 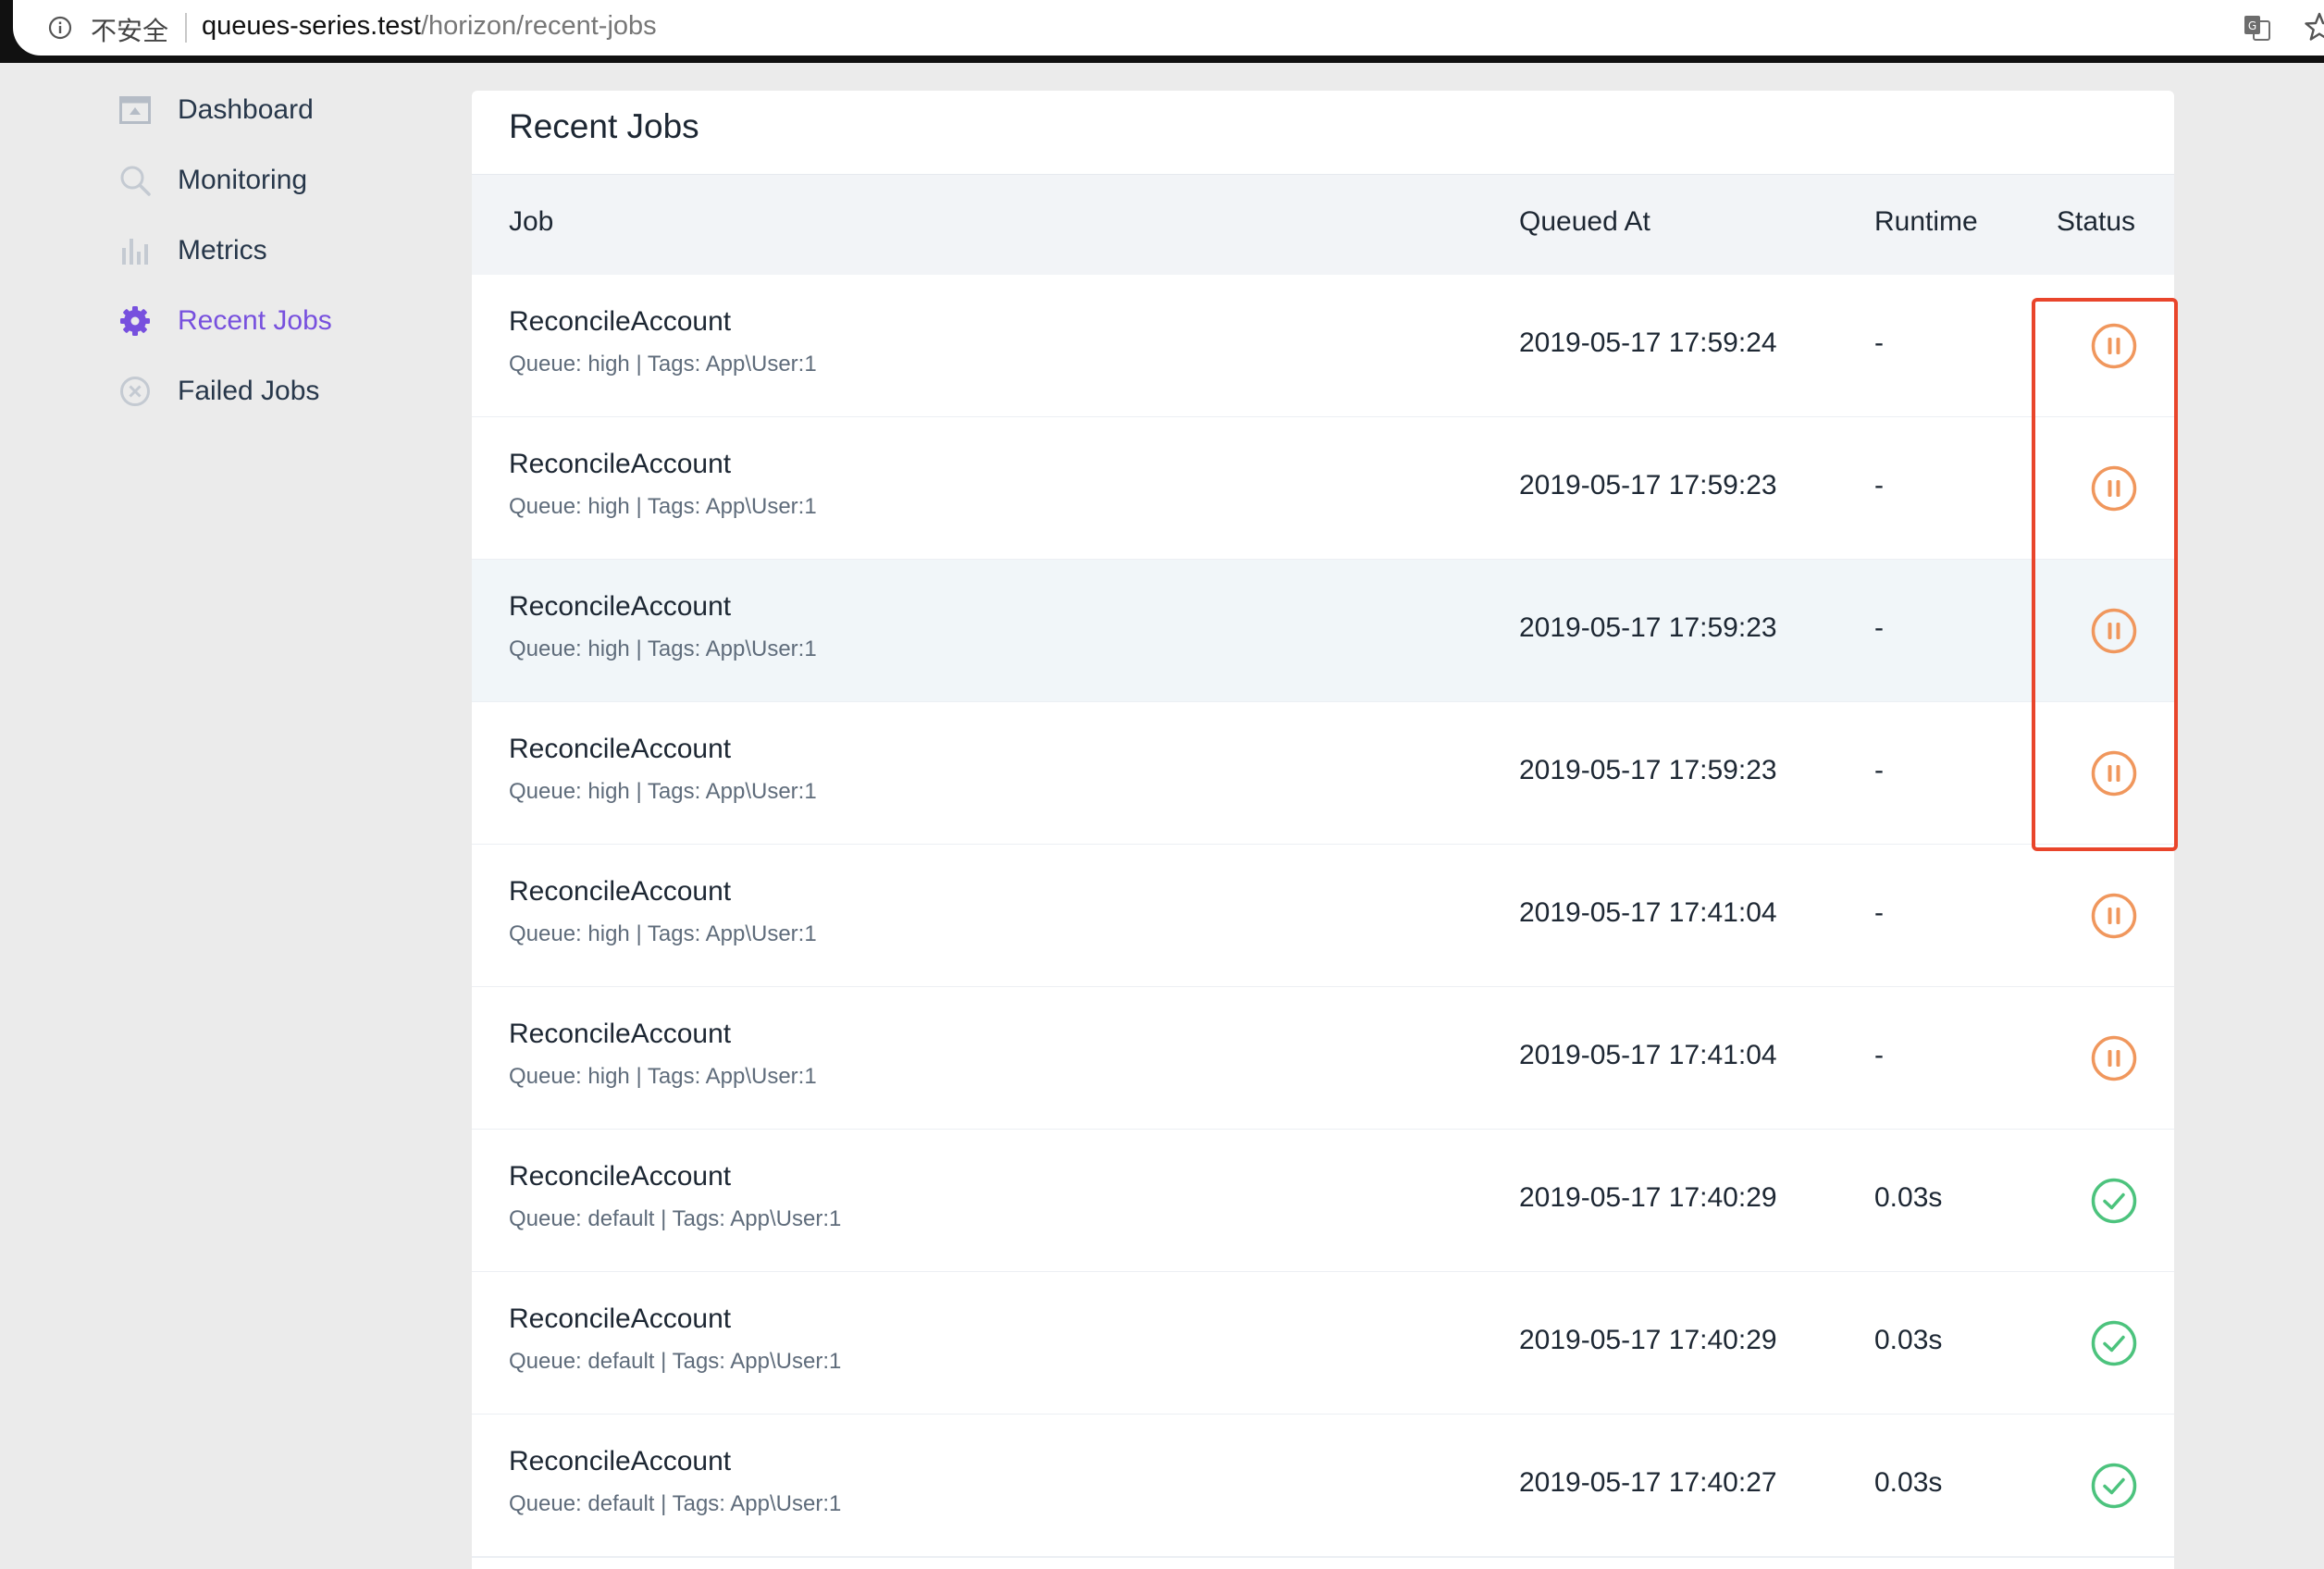 I want to click on url-separator, so click(x=186, y=28).